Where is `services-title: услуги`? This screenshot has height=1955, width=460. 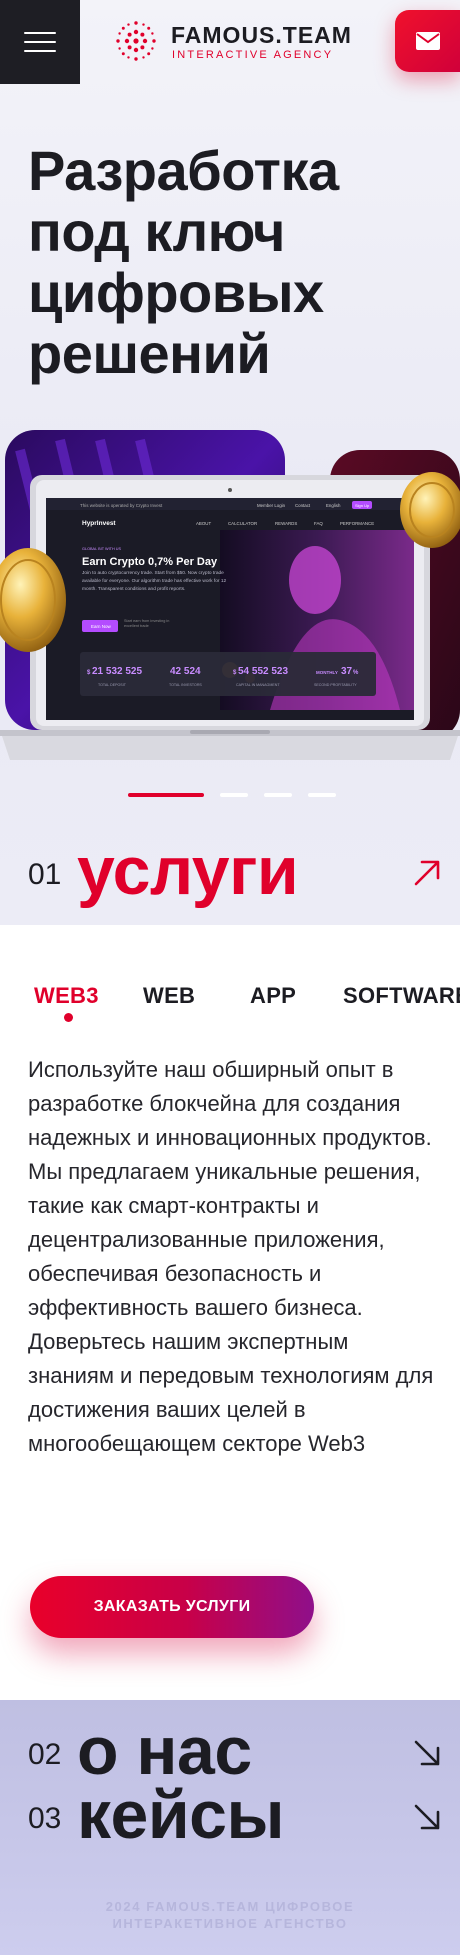
services-title: услуги is located at coordinates (188, 871).